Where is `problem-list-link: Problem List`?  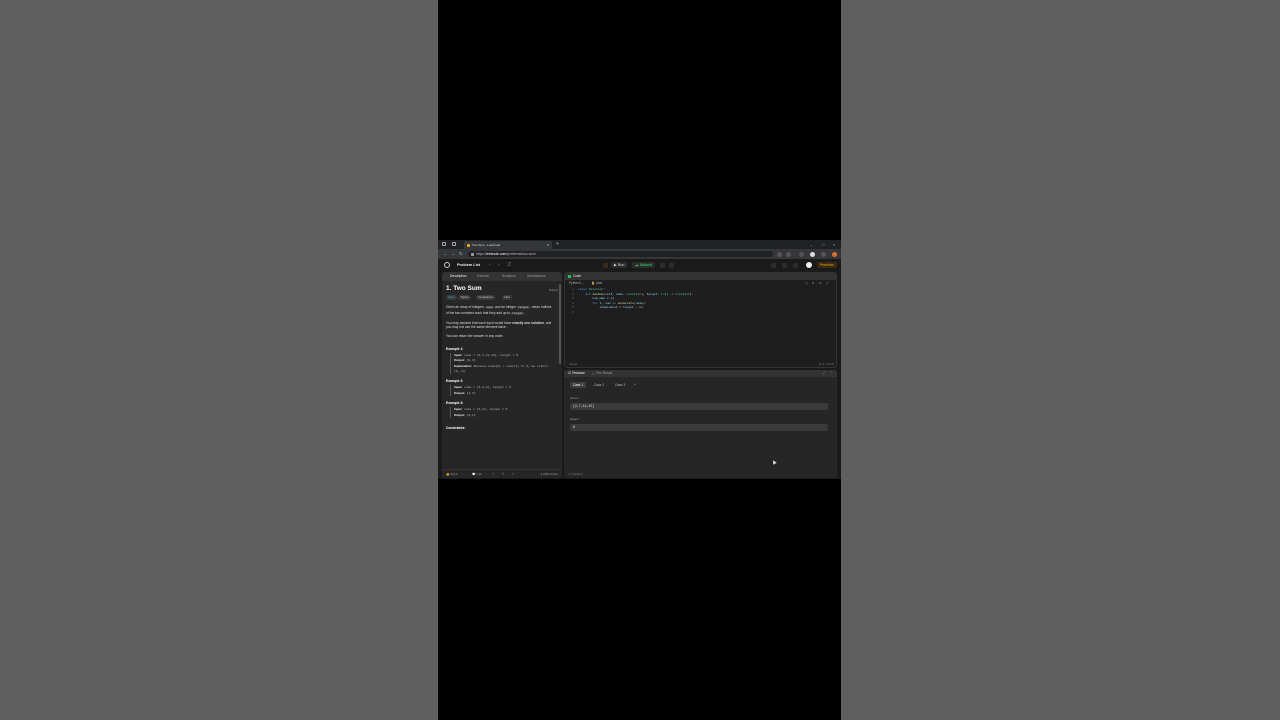 problem-list-link: Problem List is located at coordinates (468, 265).